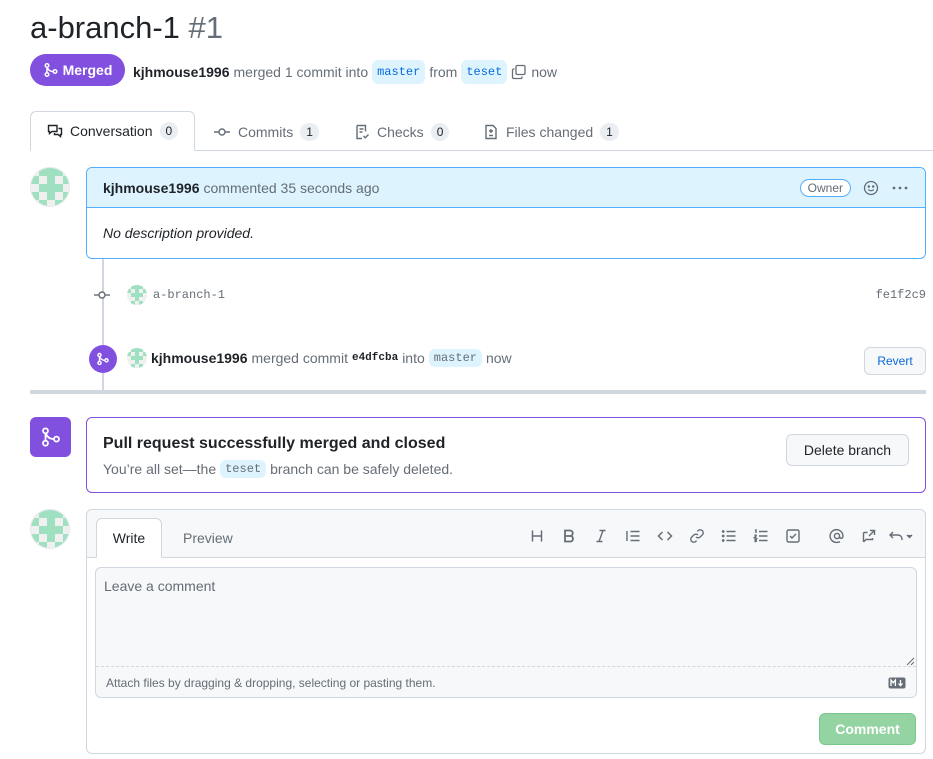 This screenshot has width=933, height=759. What do you see at coordinates (793, 536) in the screenshot?
I see `task-list-icon` at bounding box center [793, 536].